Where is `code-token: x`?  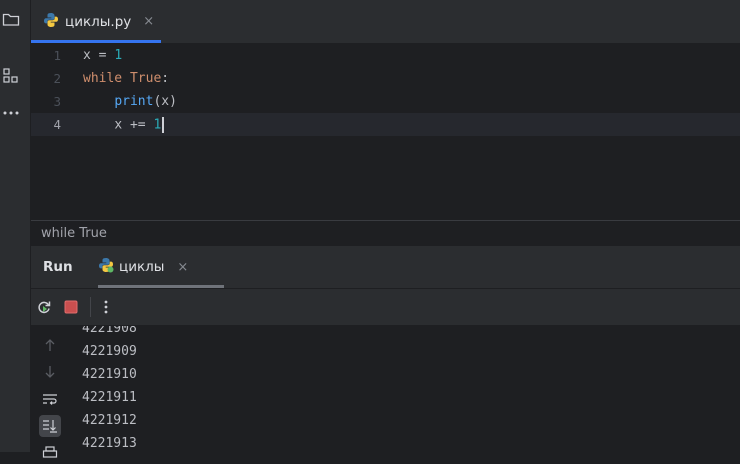 code-token: x is located at coordinates (87, 55).